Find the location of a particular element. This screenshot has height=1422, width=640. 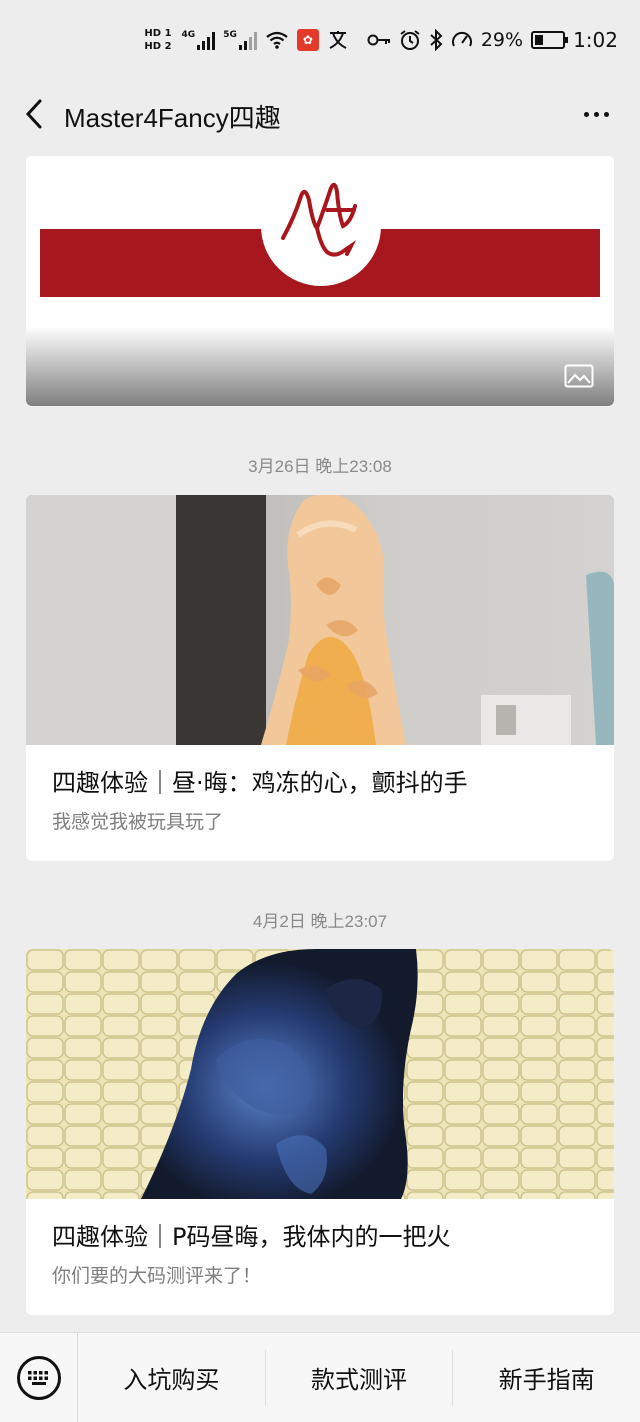

chevron-left-icon is located at coordinates (33, 114).